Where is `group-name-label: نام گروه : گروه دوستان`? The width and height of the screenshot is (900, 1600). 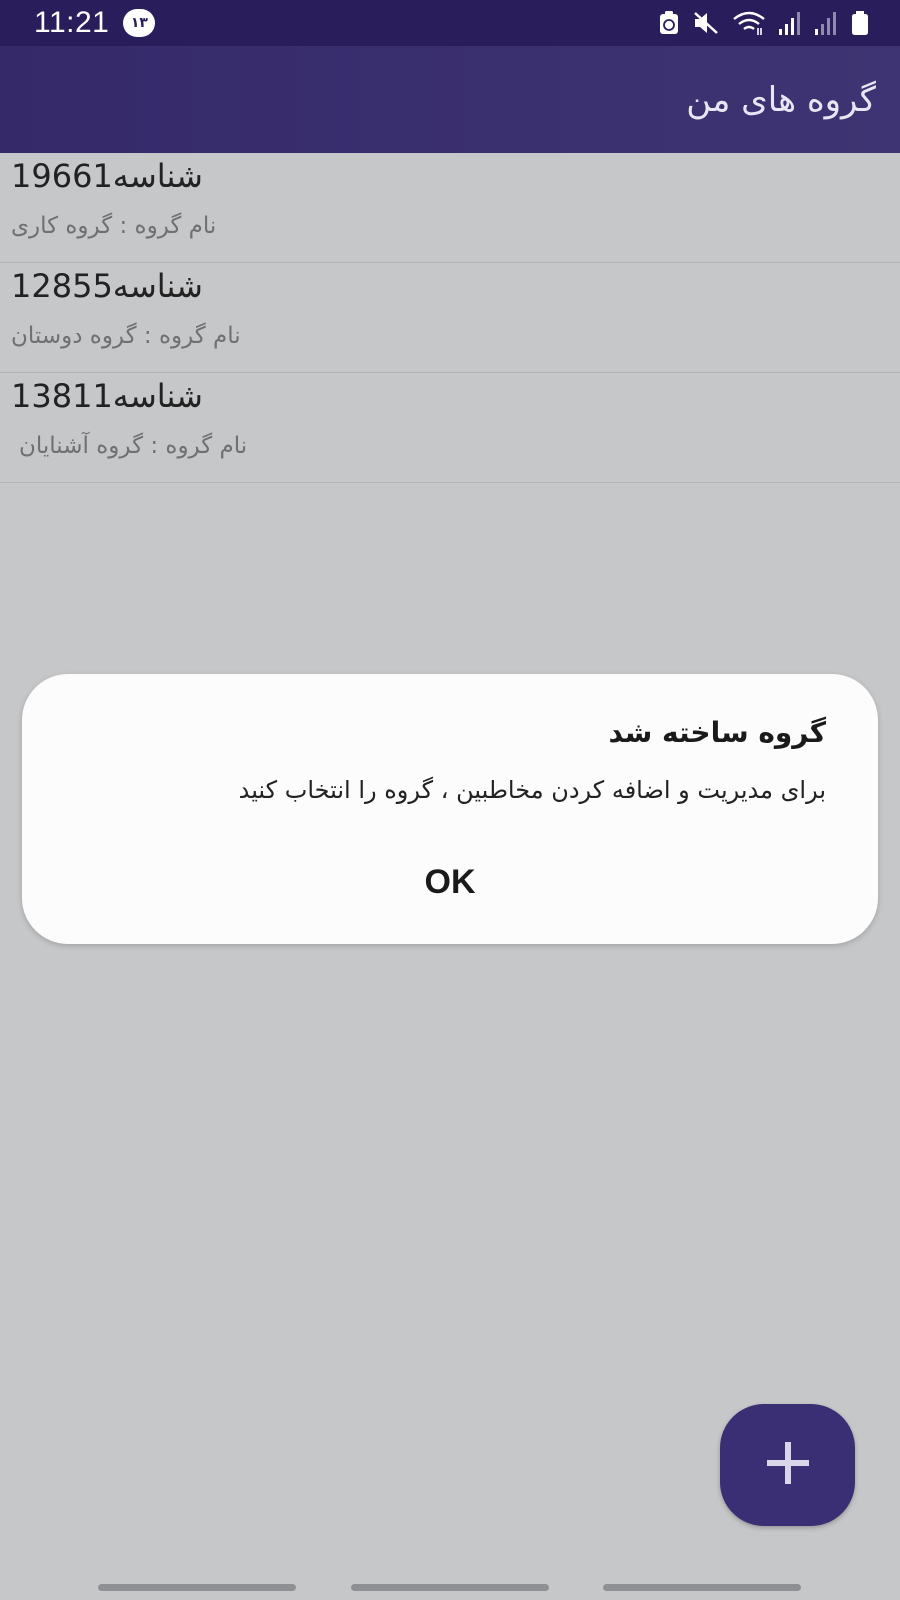 group-name-label: نام گروه : گروه دوستان is located at coordinates (126, 336).